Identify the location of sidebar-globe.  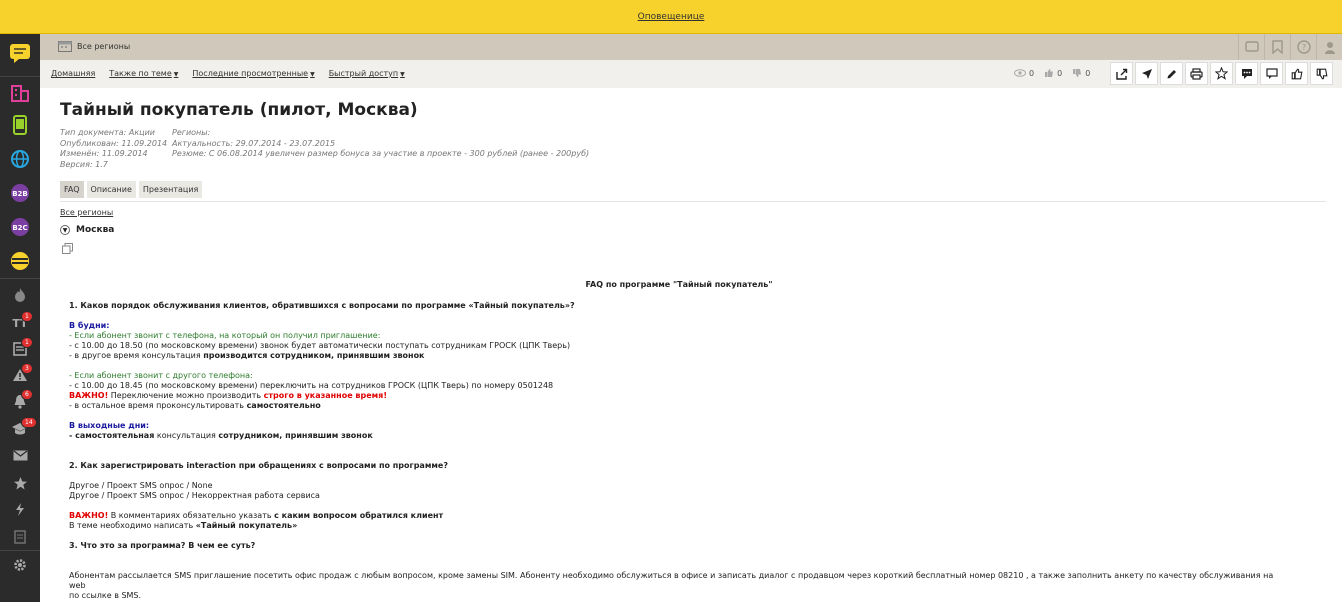
(20, 159).